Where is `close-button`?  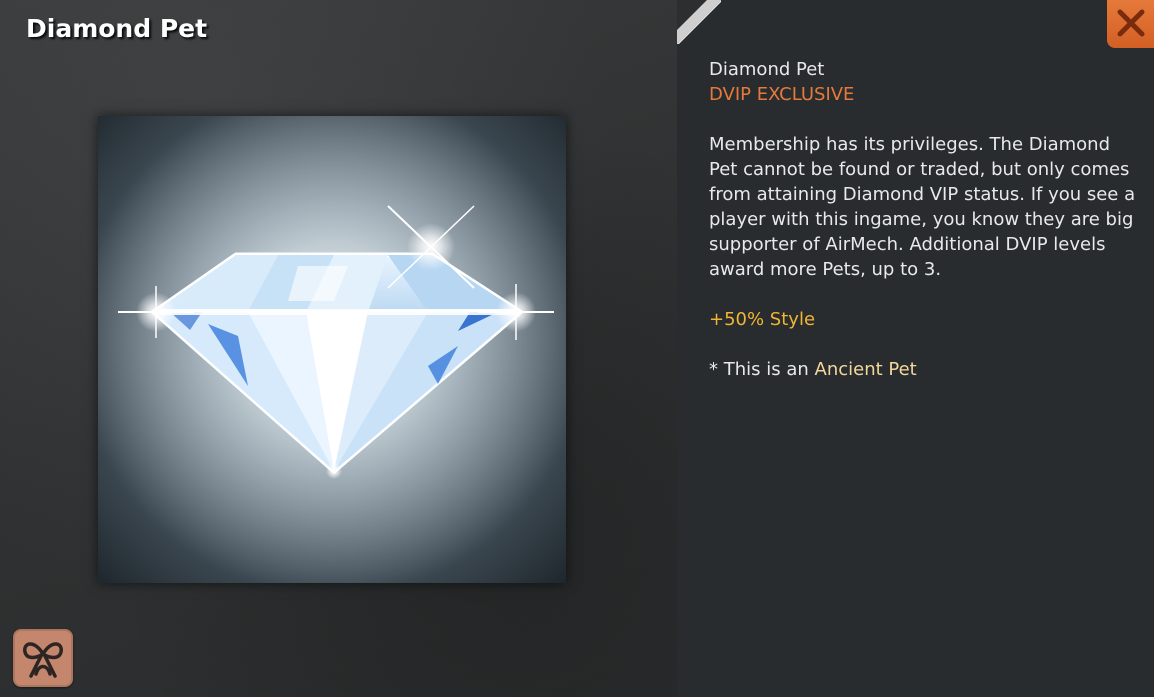
close-button is located at coordinates (1130, 24).